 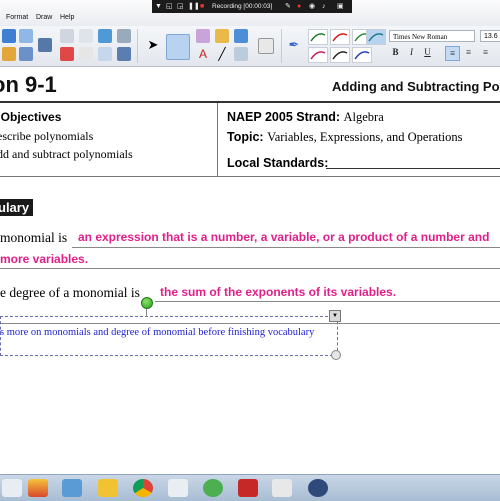 I want to click on align-right-button: ≡, so click(x=485, y=52).